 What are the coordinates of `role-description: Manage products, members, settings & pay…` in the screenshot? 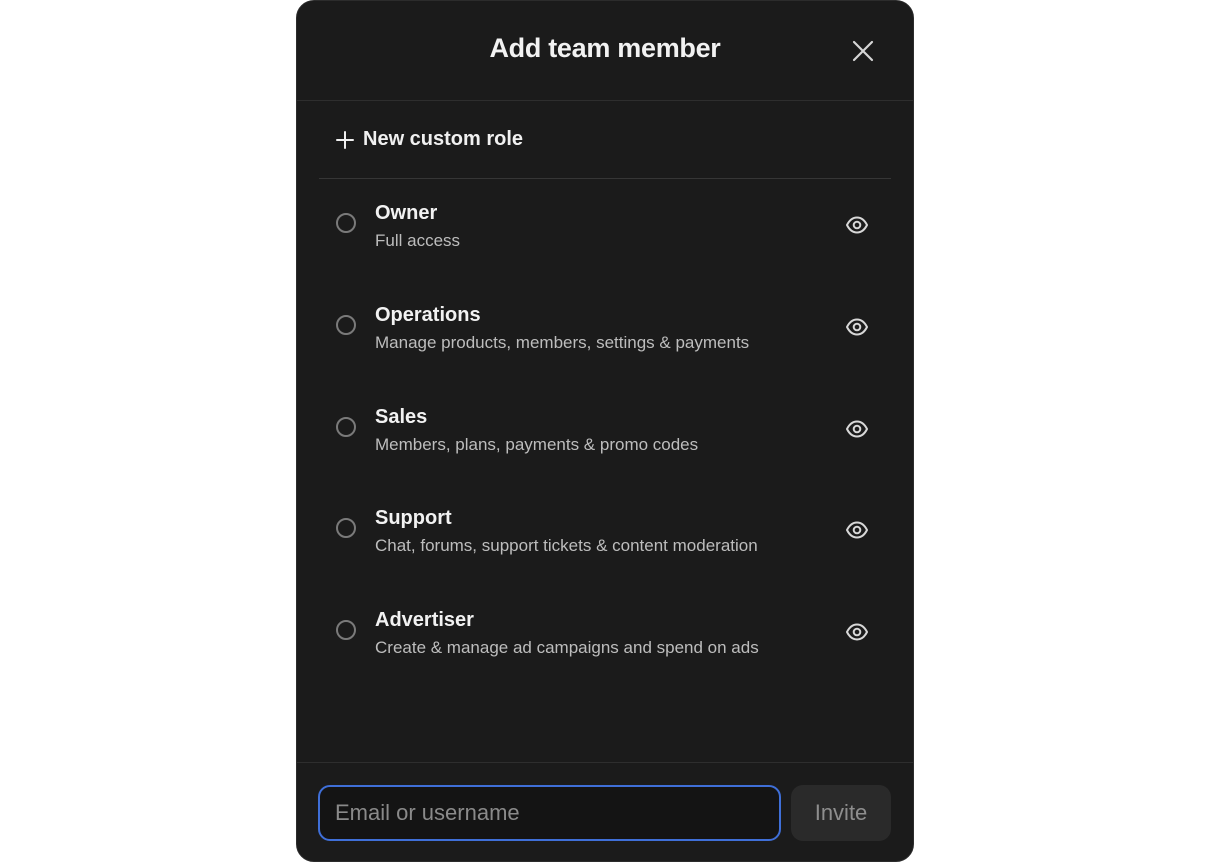 It's located at (562, 342).